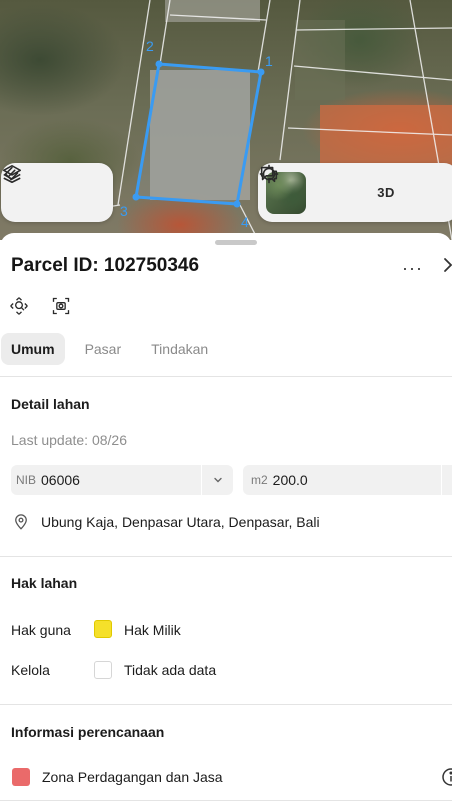 This screenshot has width=452, height=804. I want to click on tab-tindakan: Tindakan, so click(179, 349).